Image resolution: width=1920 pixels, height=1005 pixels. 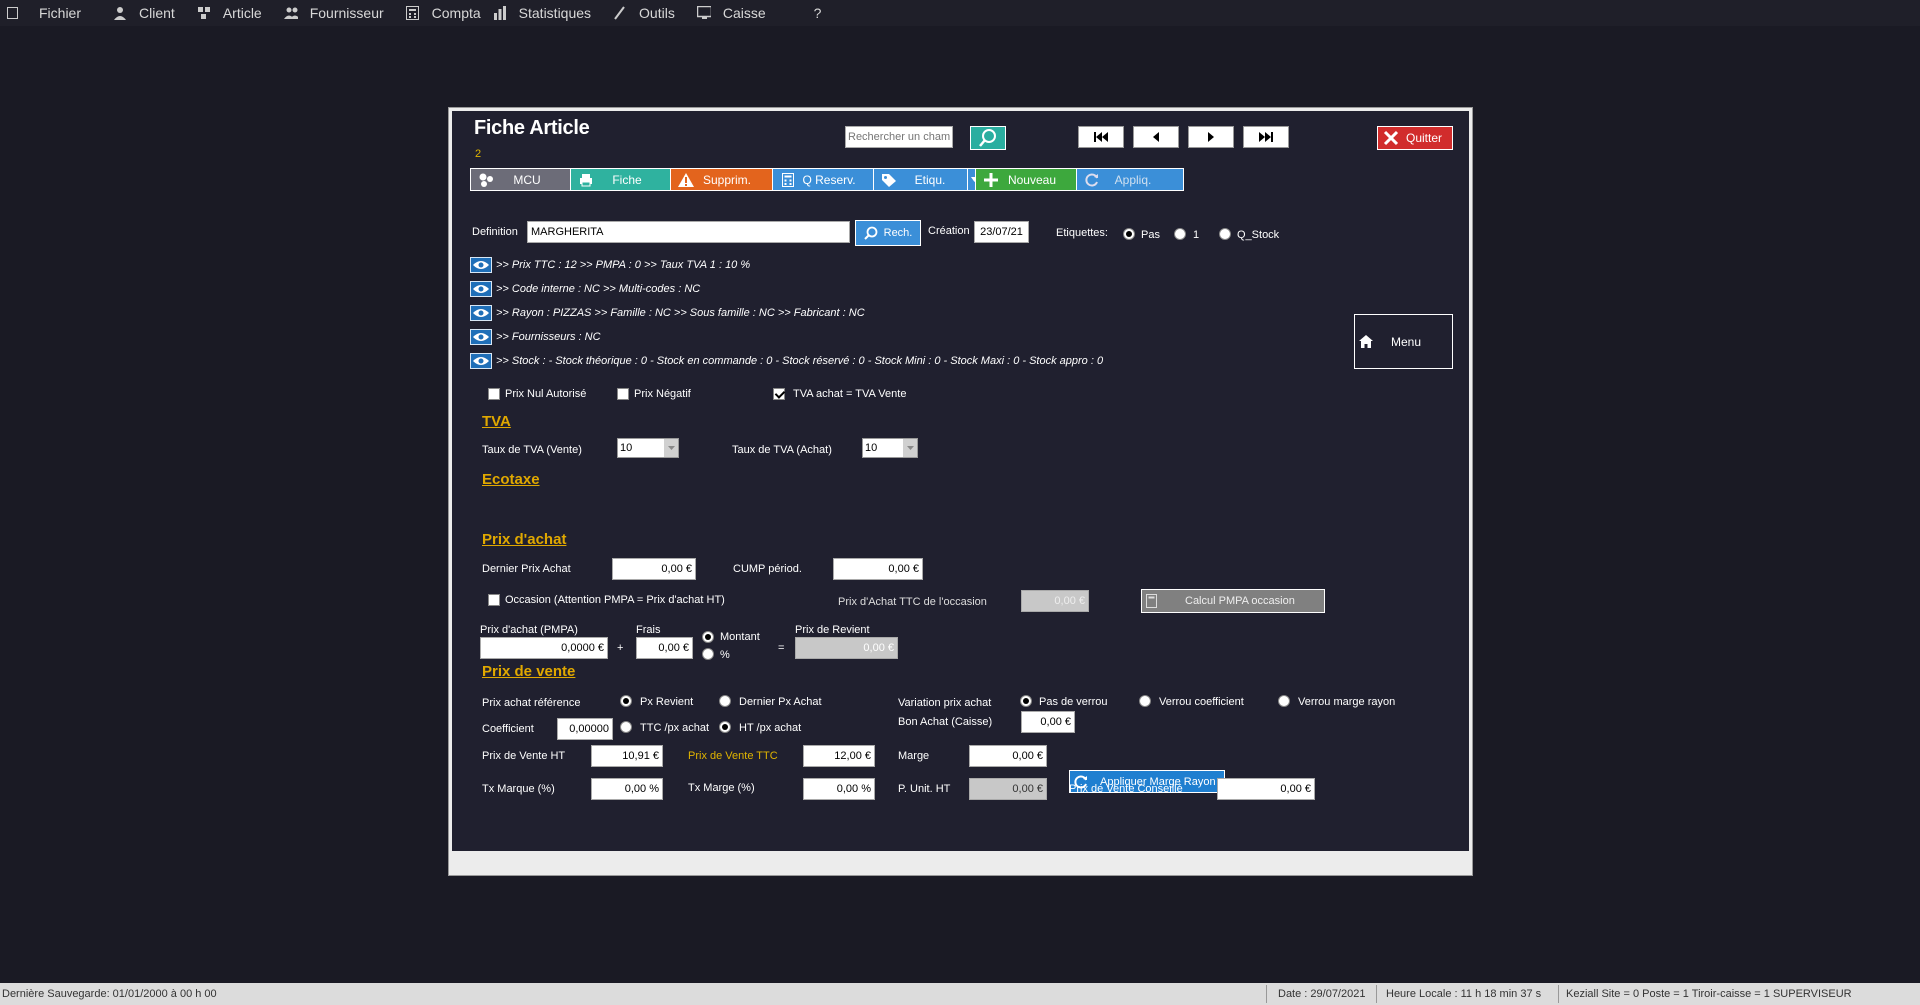 What do you see at coordinates (43, 13) in the screenshot?
I see `menu-fichier: Fichier` at bounding box center [43, 13].